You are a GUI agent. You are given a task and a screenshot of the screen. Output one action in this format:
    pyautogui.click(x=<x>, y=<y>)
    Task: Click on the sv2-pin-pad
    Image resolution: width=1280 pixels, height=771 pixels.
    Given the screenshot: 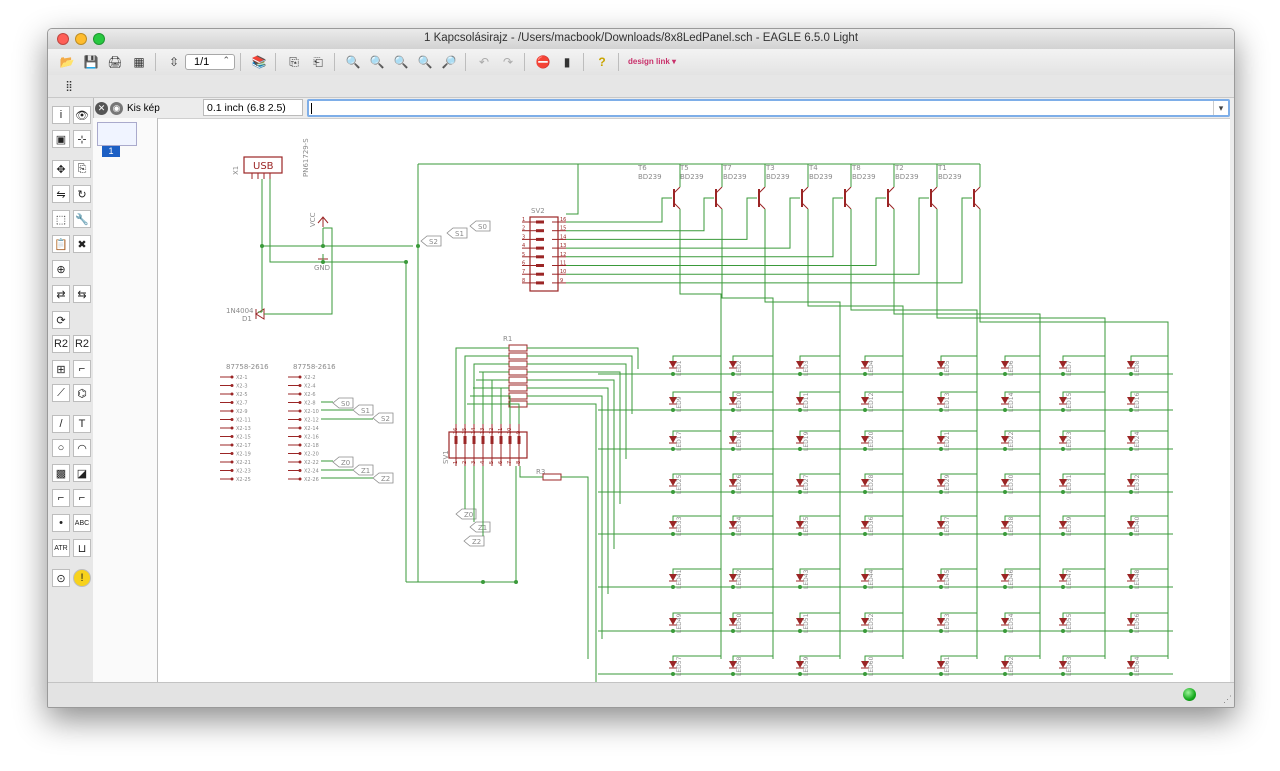 What is the action you would take?
    pyautogui.click(x=540, y=274)
    